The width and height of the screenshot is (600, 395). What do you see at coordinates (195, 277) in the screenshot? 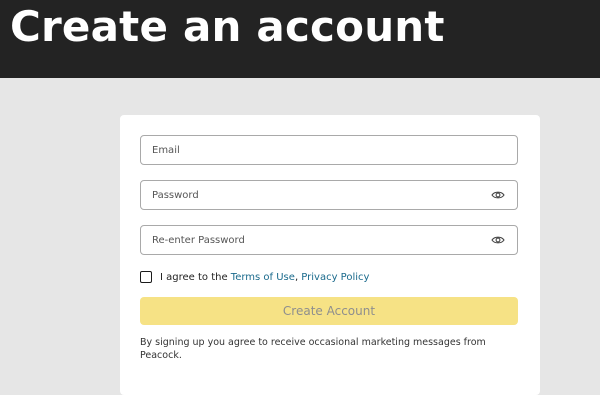
I see `agree-prefix: I agree to the` at bounding box center [195, 277].